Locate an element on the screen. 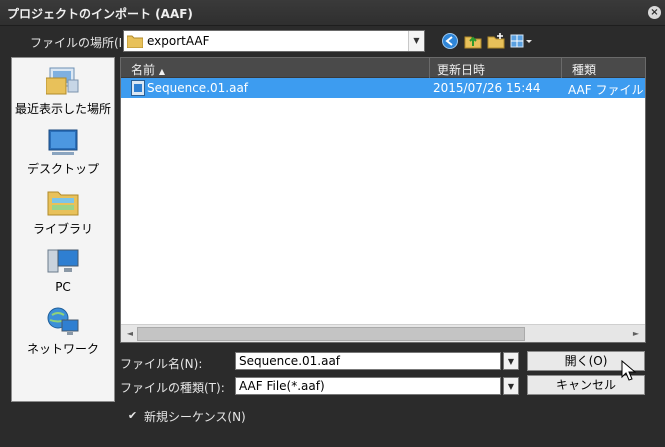 The height and width of the screenshot is (447, 665). recent-places-icon is located at coordinates (62, 81).